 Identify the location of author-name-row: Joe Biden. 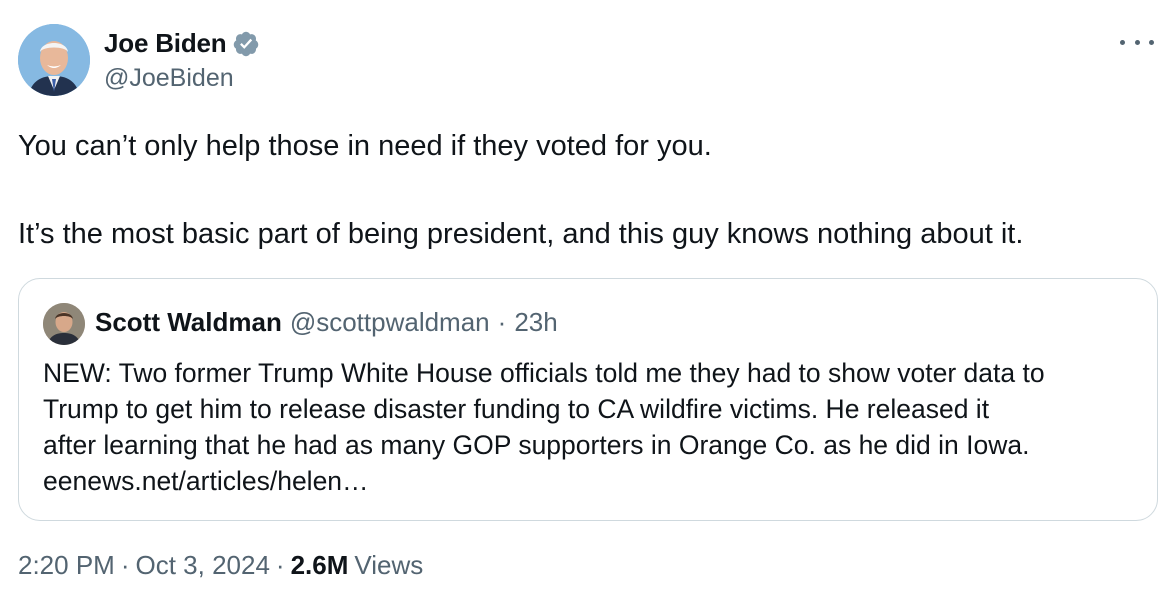
(182, 43).